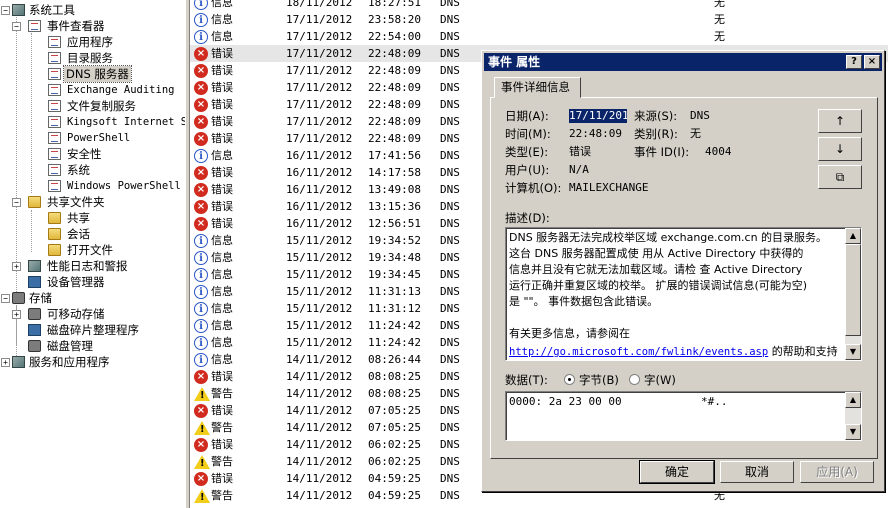  What do you see at coordinates (598, 116) in the screenshot?
I see `date-value: 17/11/2012` at bounding box center [598, 116].